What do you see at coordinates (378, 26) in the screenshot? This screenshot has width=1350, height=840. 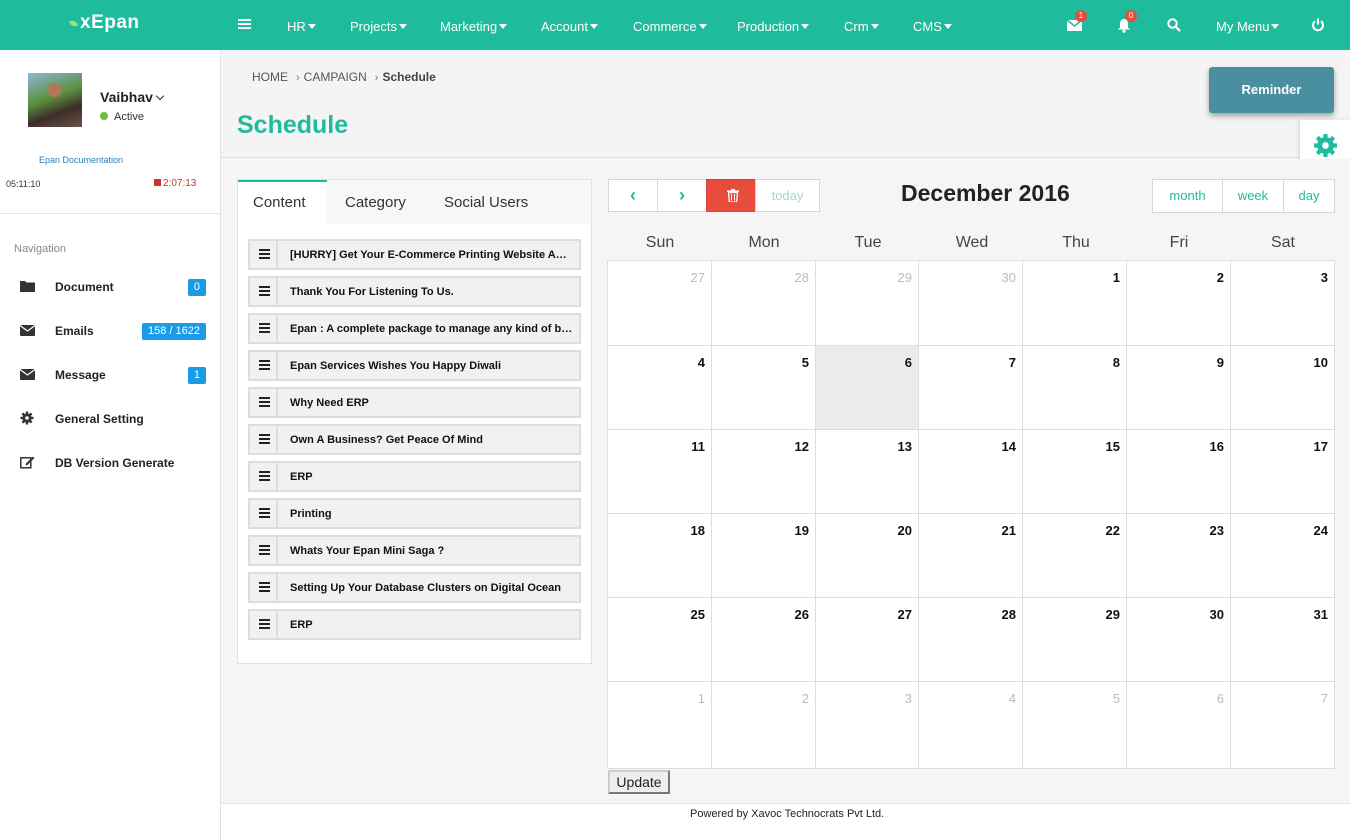 I see `menu-projects: Projects` at bounding box center [378, 26].